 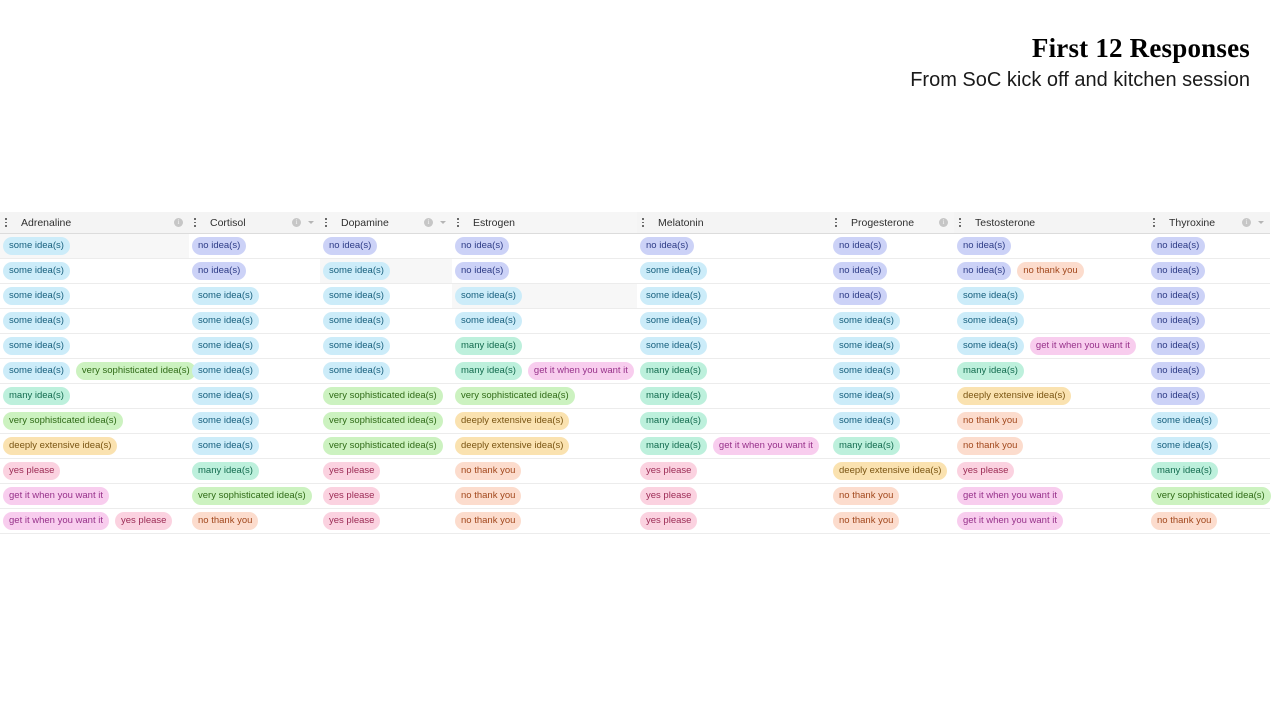 What do you see at coordinates (1051, 271) in the screenshot?
I see `table-row: no idea(s) no thank you` at bounding box center [1051, 271].